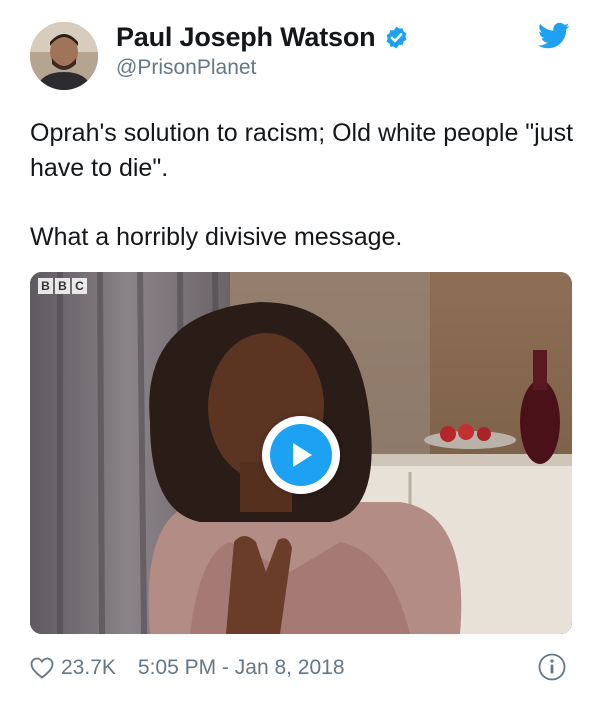 The width and height of the screenshot is (600, 709). Describe the element at coordinates (186, 68) in the screenshot. I see `author-handle: @PrisonPlanet` at that location.